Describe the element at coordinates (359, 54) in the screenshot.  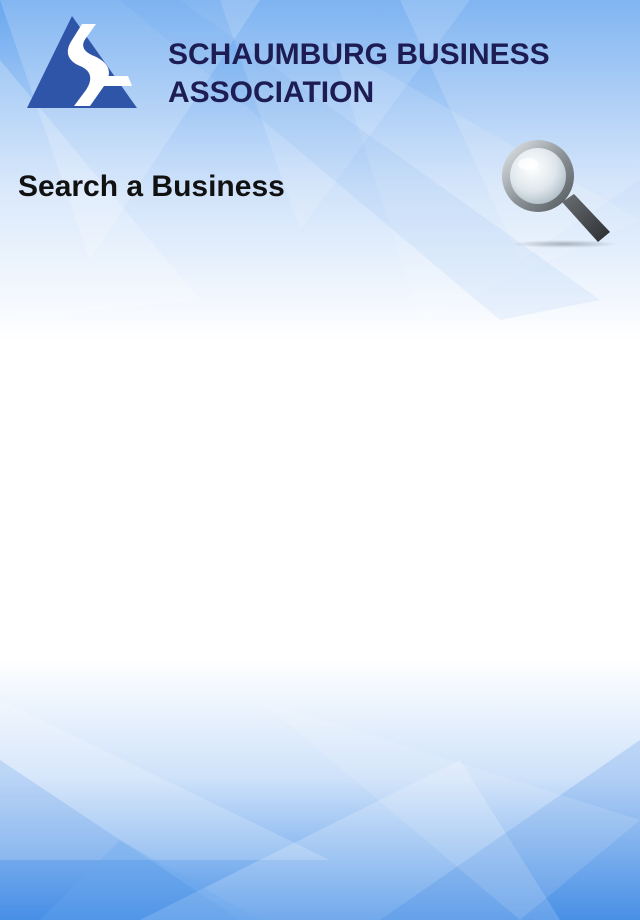
I see `org-name-line-1: SCHAUMBURG BUSINESS` at that location.